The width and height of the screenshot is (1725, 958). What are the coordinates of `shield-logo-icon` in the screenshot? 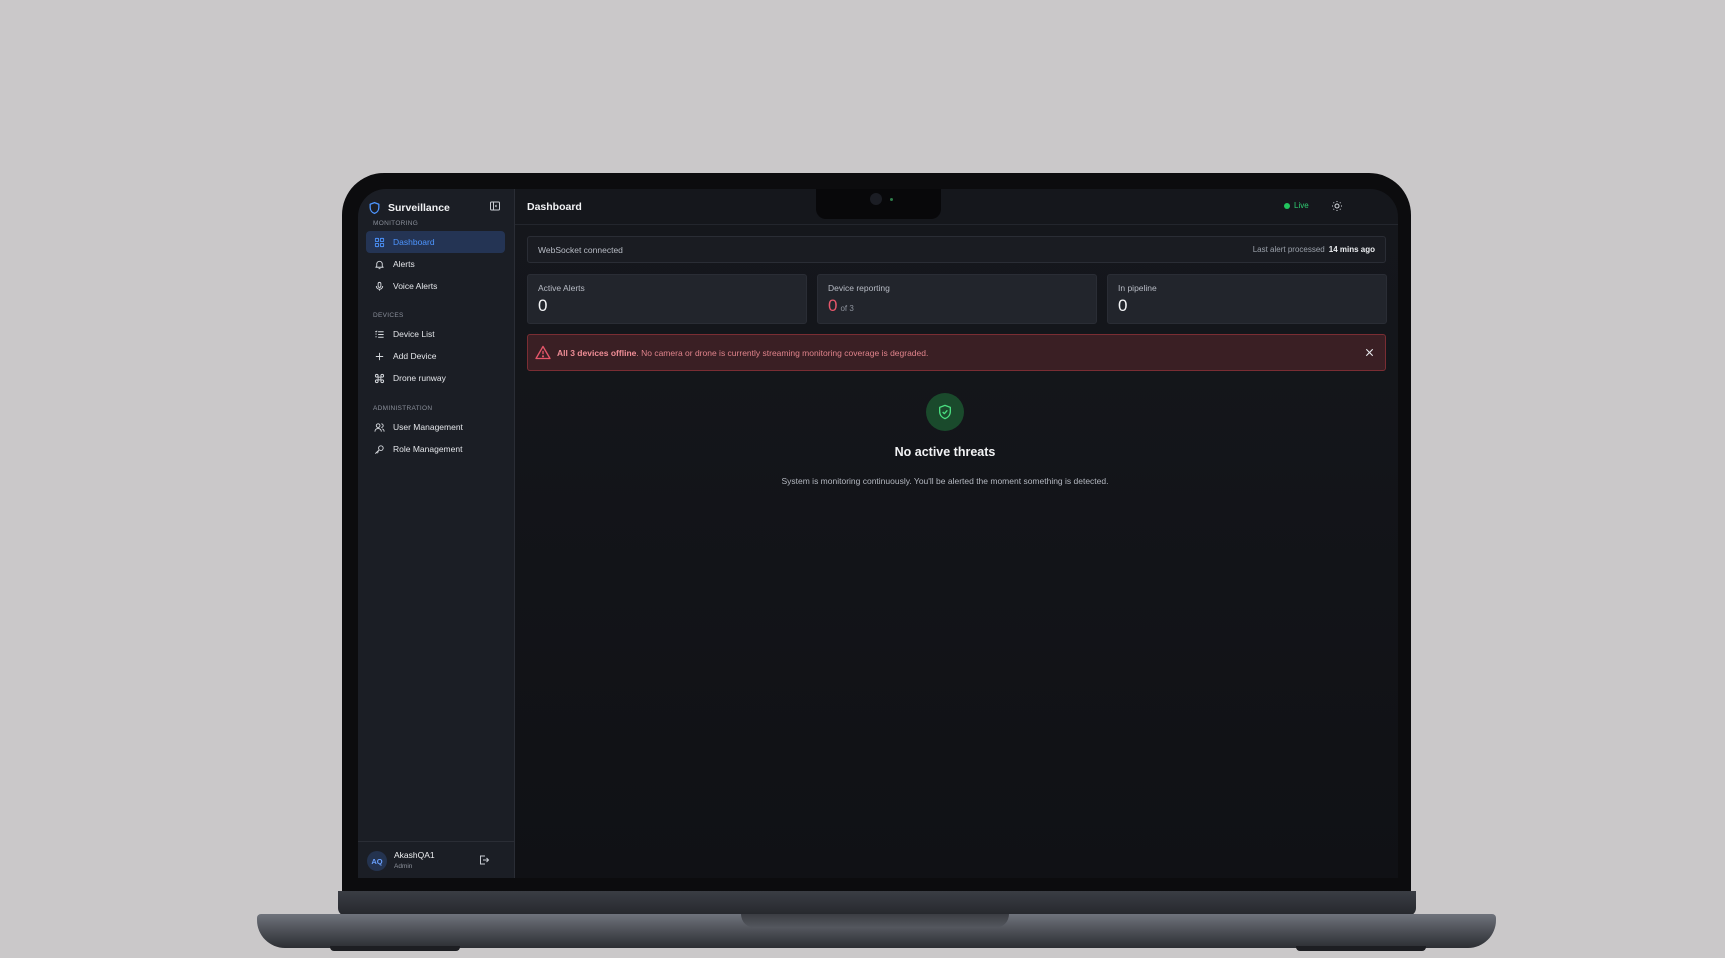 It's located at (374, 208).